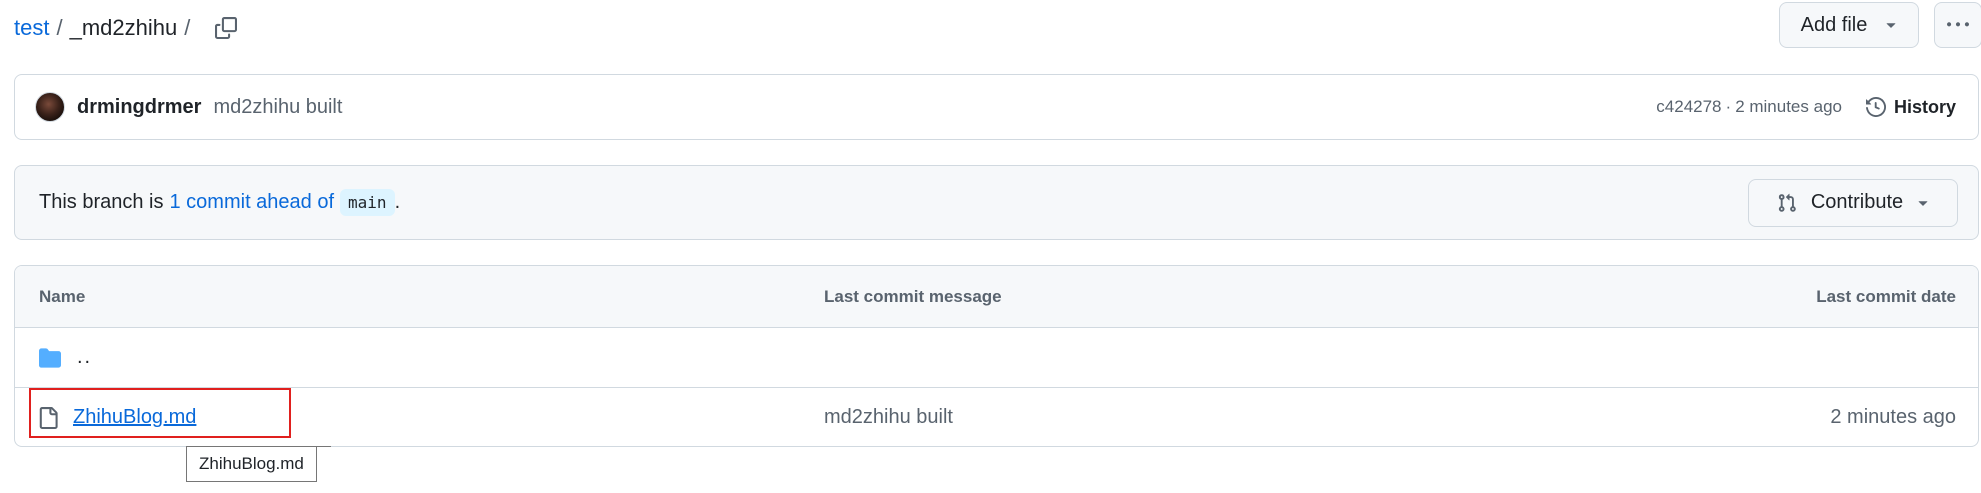  What do you see at coordinates (1857, 202) in the screenshot?
I see `contribute-label: Contribute` at bounding box center [1857, 202].